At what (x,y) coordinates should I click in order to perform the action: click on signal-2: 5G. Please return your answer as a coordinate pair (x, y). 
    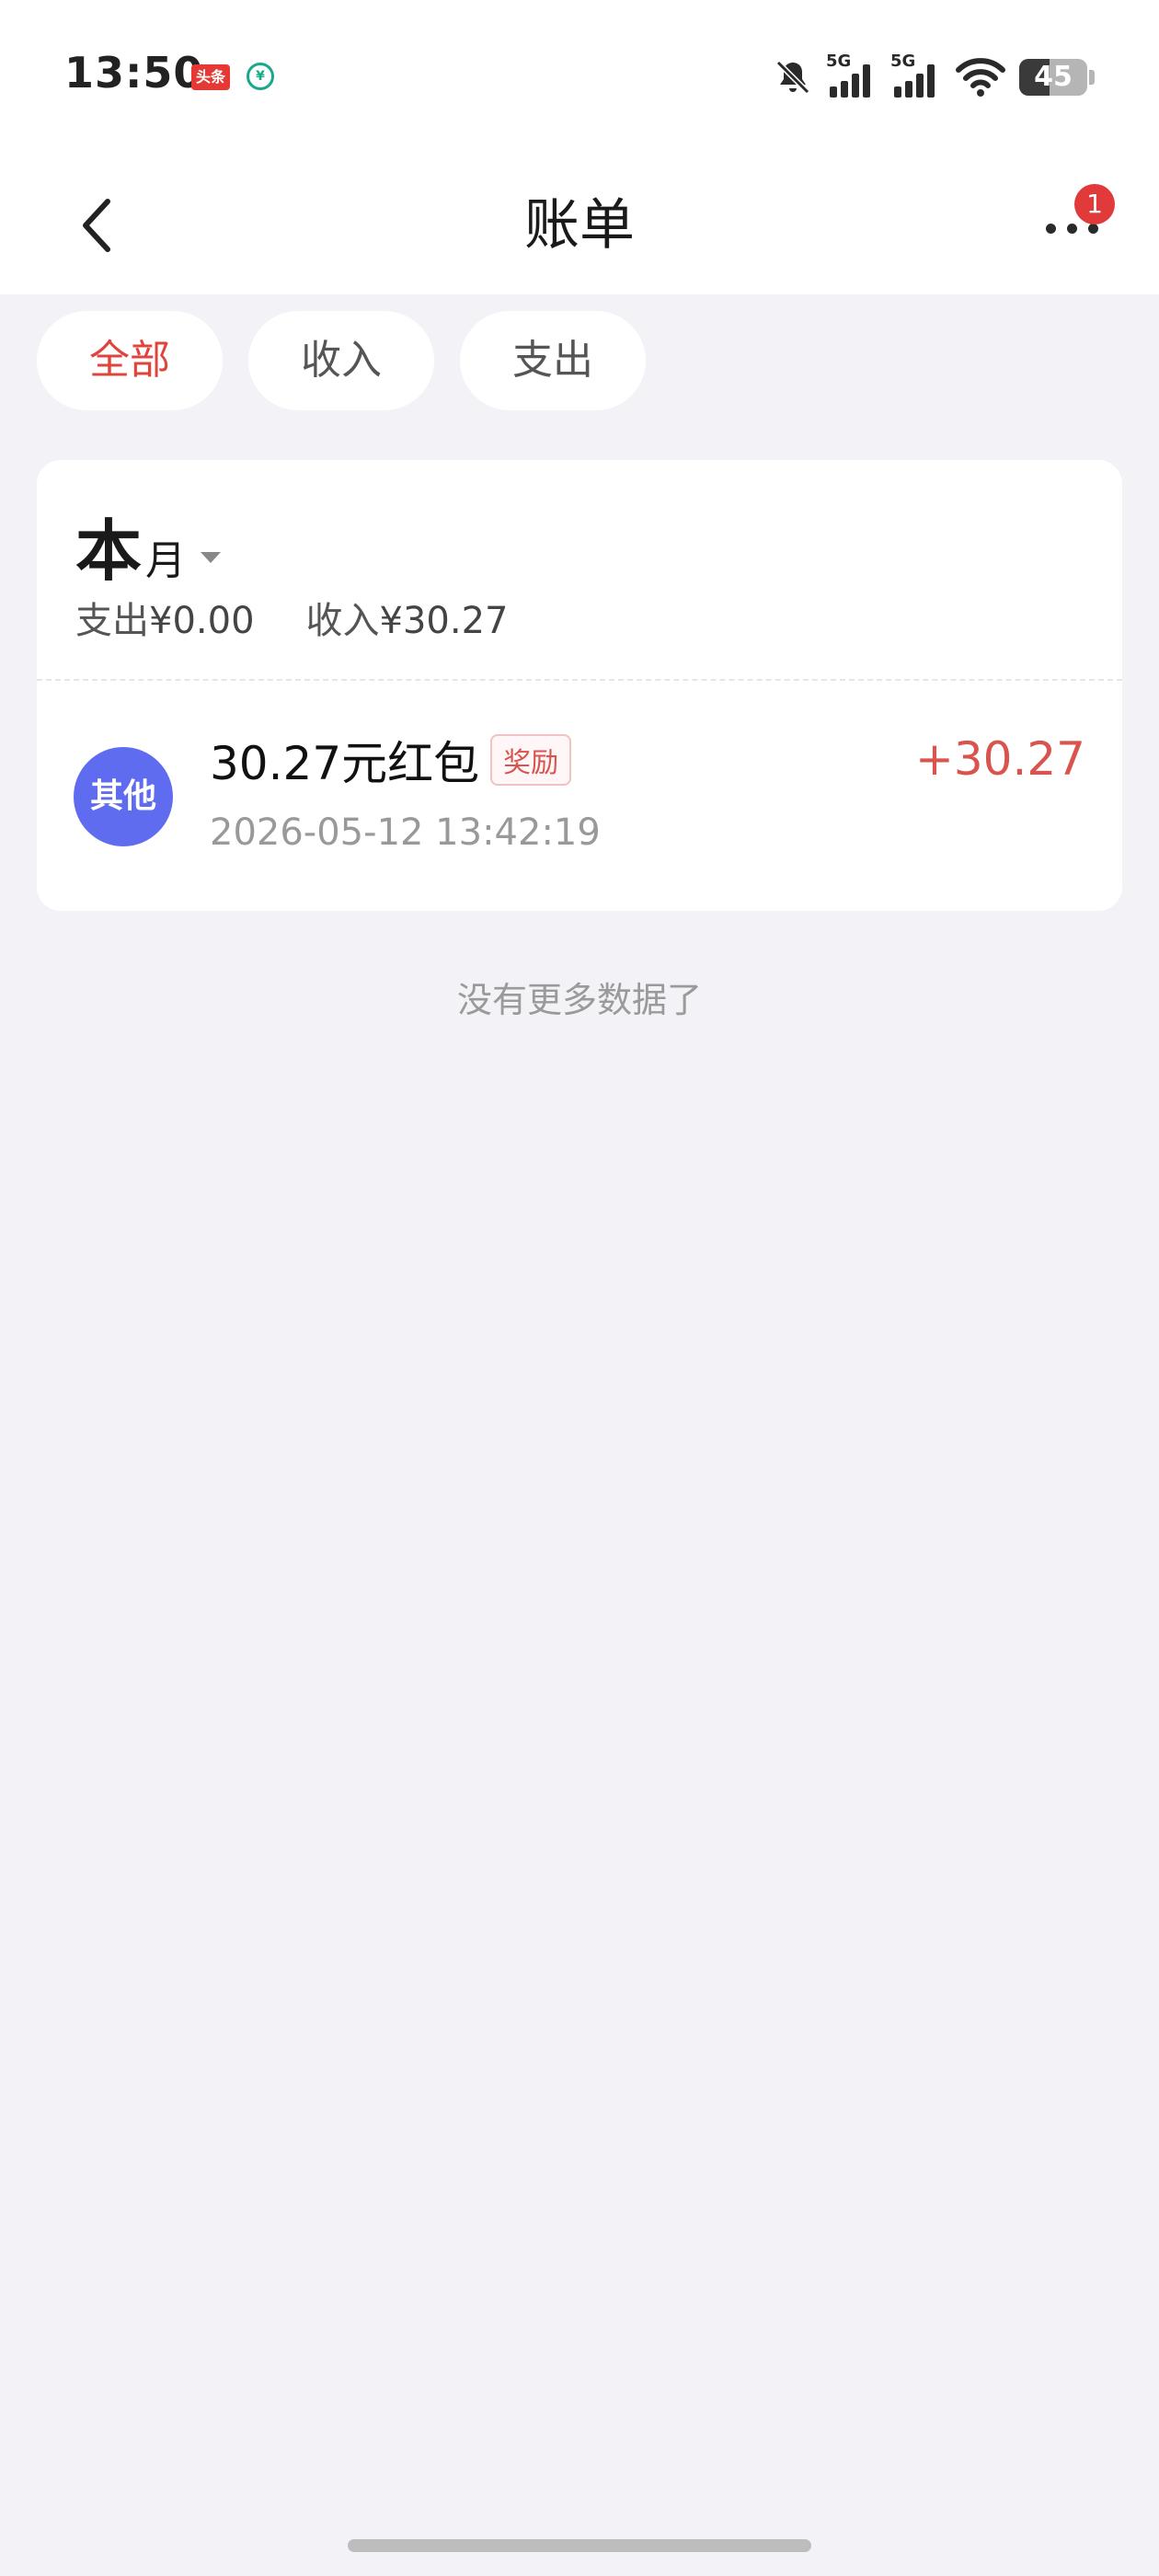
    Looking at the image, I should click on (916, 75).